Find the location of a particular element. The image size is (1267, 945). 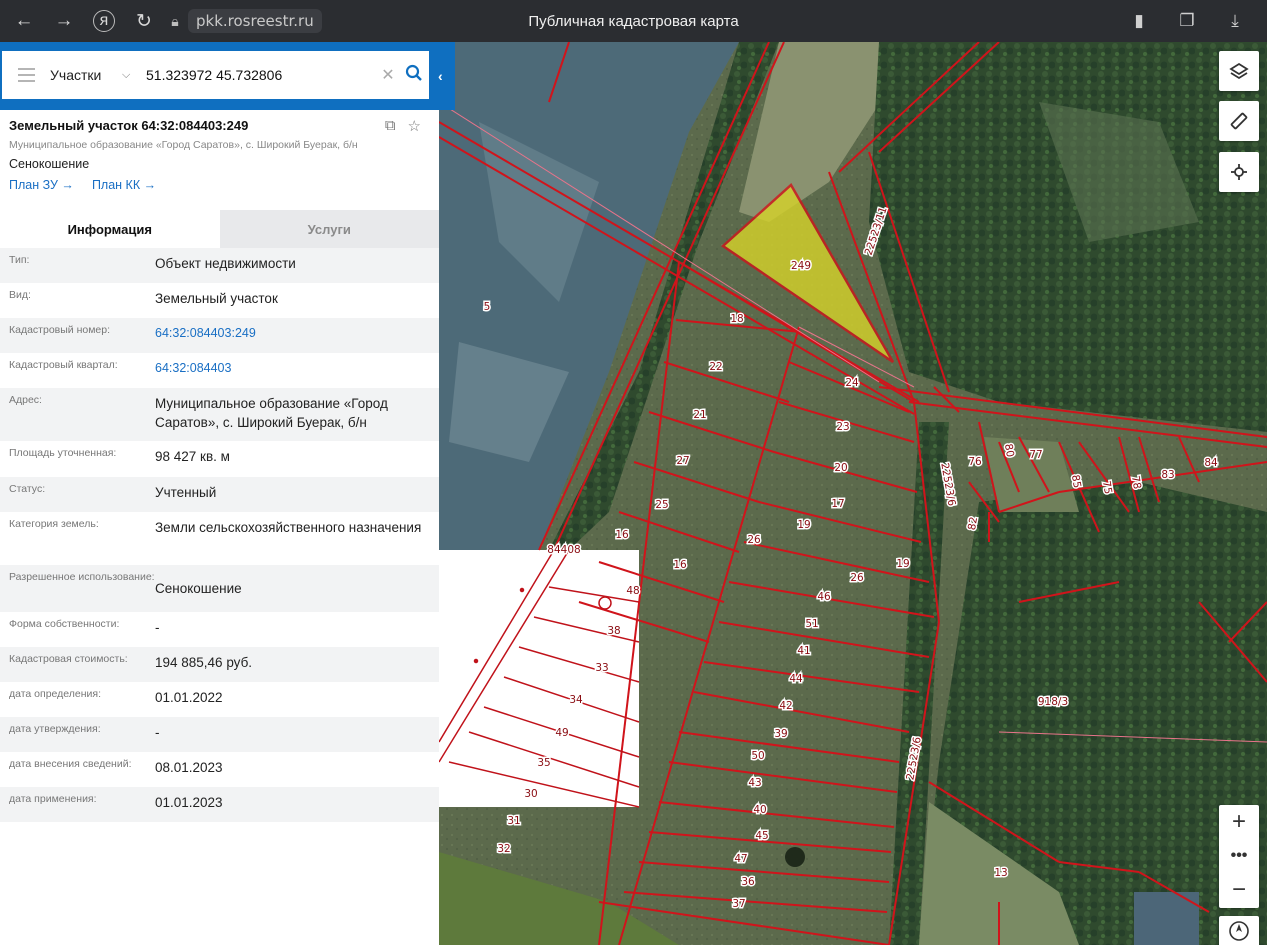

search-icon is located at coordinates (414, 75).